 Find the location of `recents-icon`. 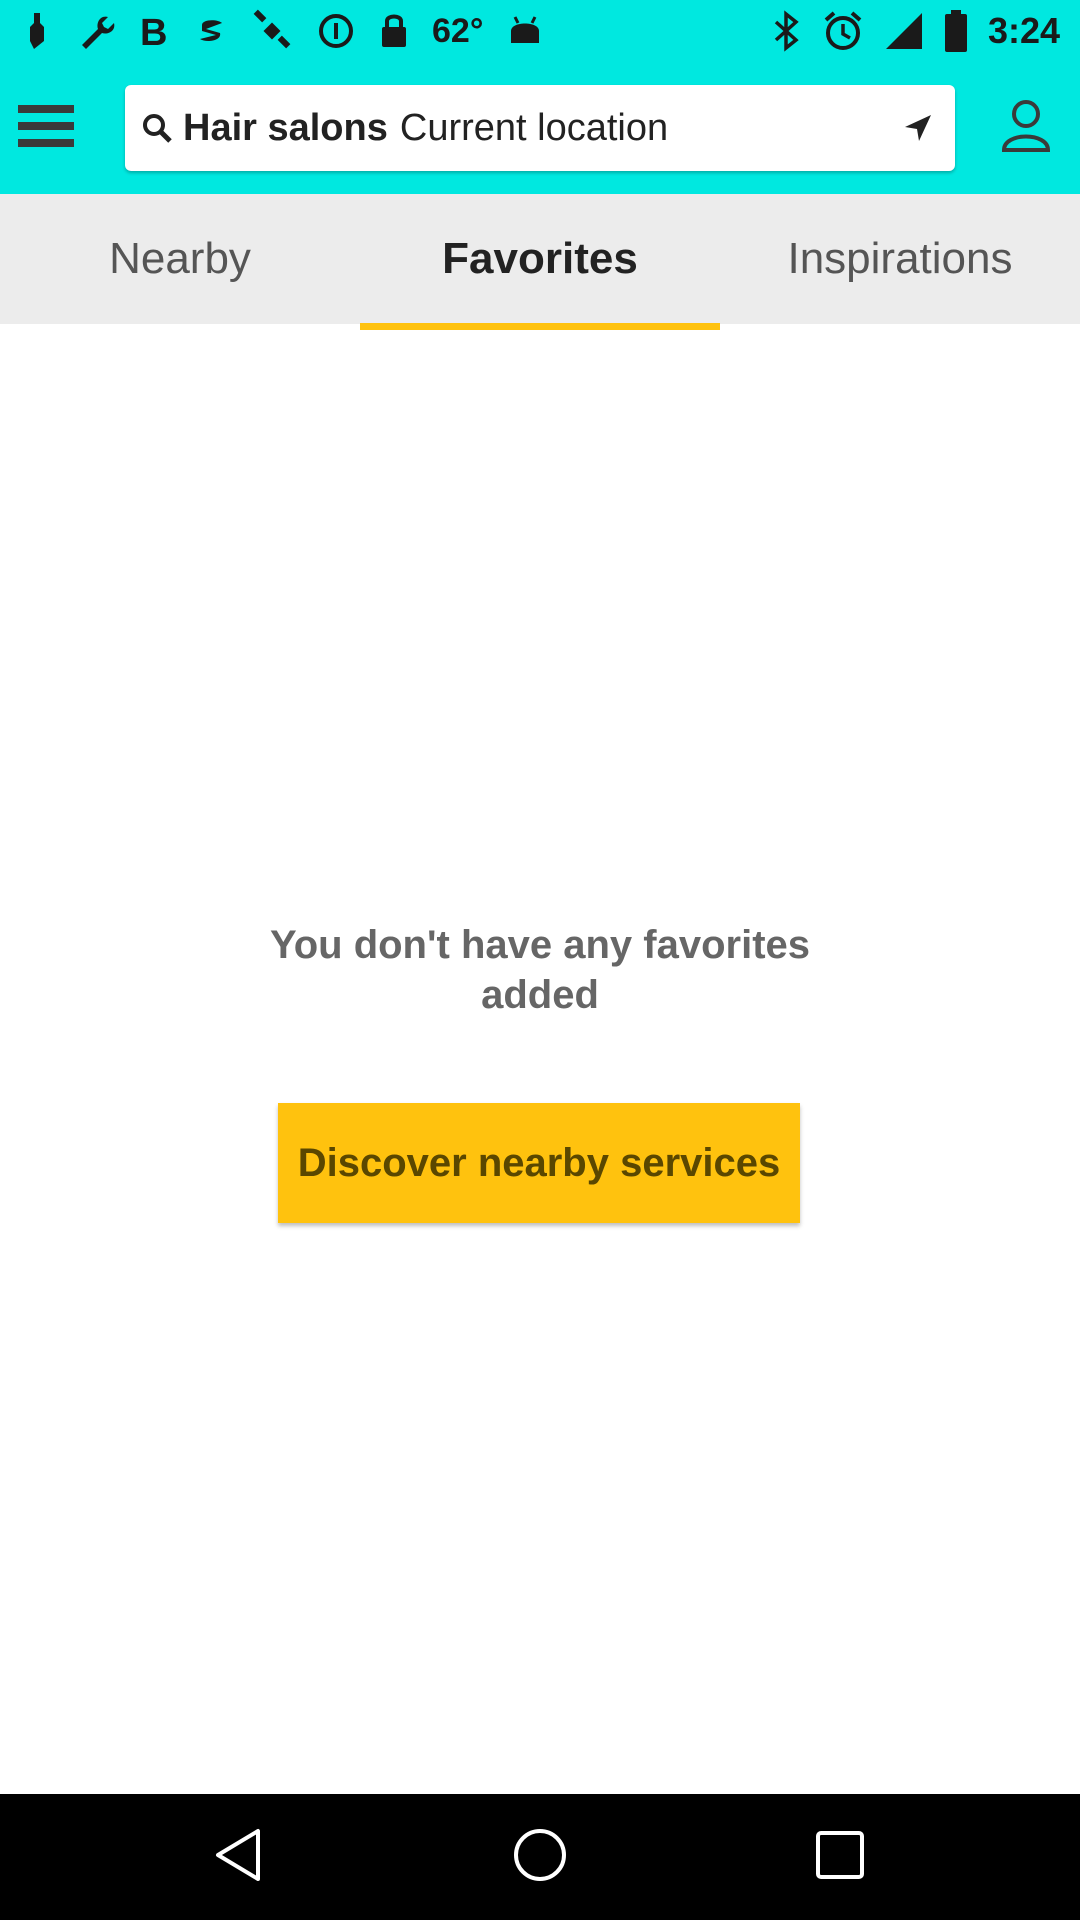

recents-icon is located at coordinates (840, 1857).